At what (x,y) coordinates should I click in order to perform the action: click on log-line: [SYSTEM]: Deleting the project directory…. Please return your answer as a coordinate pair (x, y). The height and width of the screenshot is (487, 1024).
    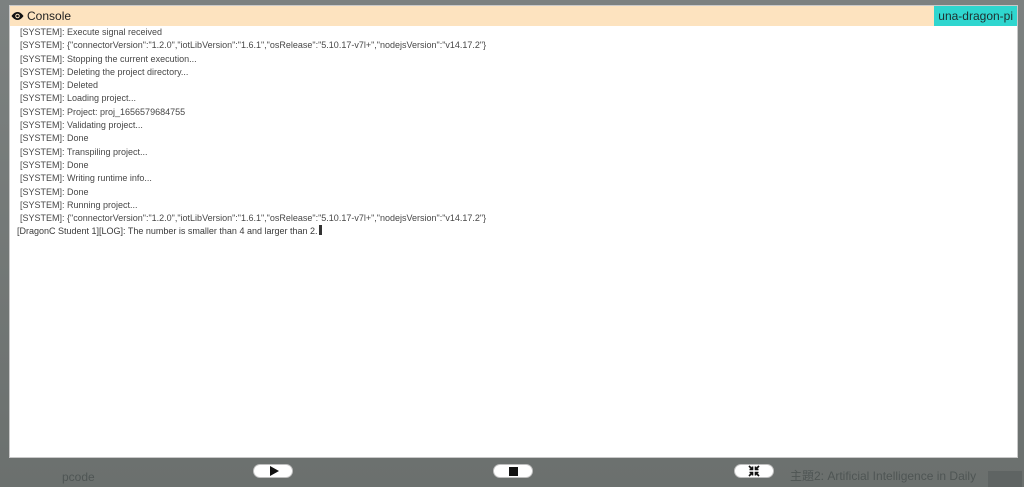
    Looking at the image, I should click on (104, 71).